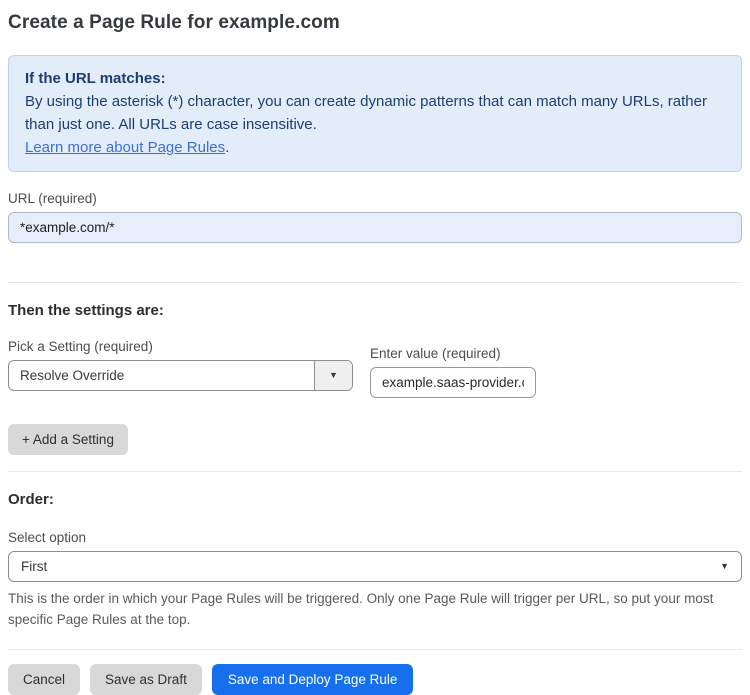  I want to click on url-field-label: URL (required), so click(52, 198).